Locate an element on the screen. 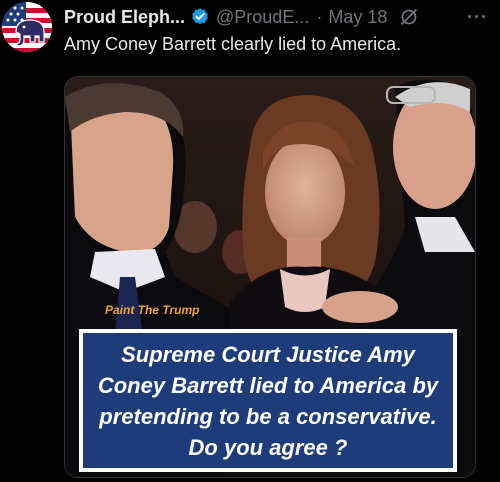  elephant-flag-avatar-icon is located at coordinates (27, 27).